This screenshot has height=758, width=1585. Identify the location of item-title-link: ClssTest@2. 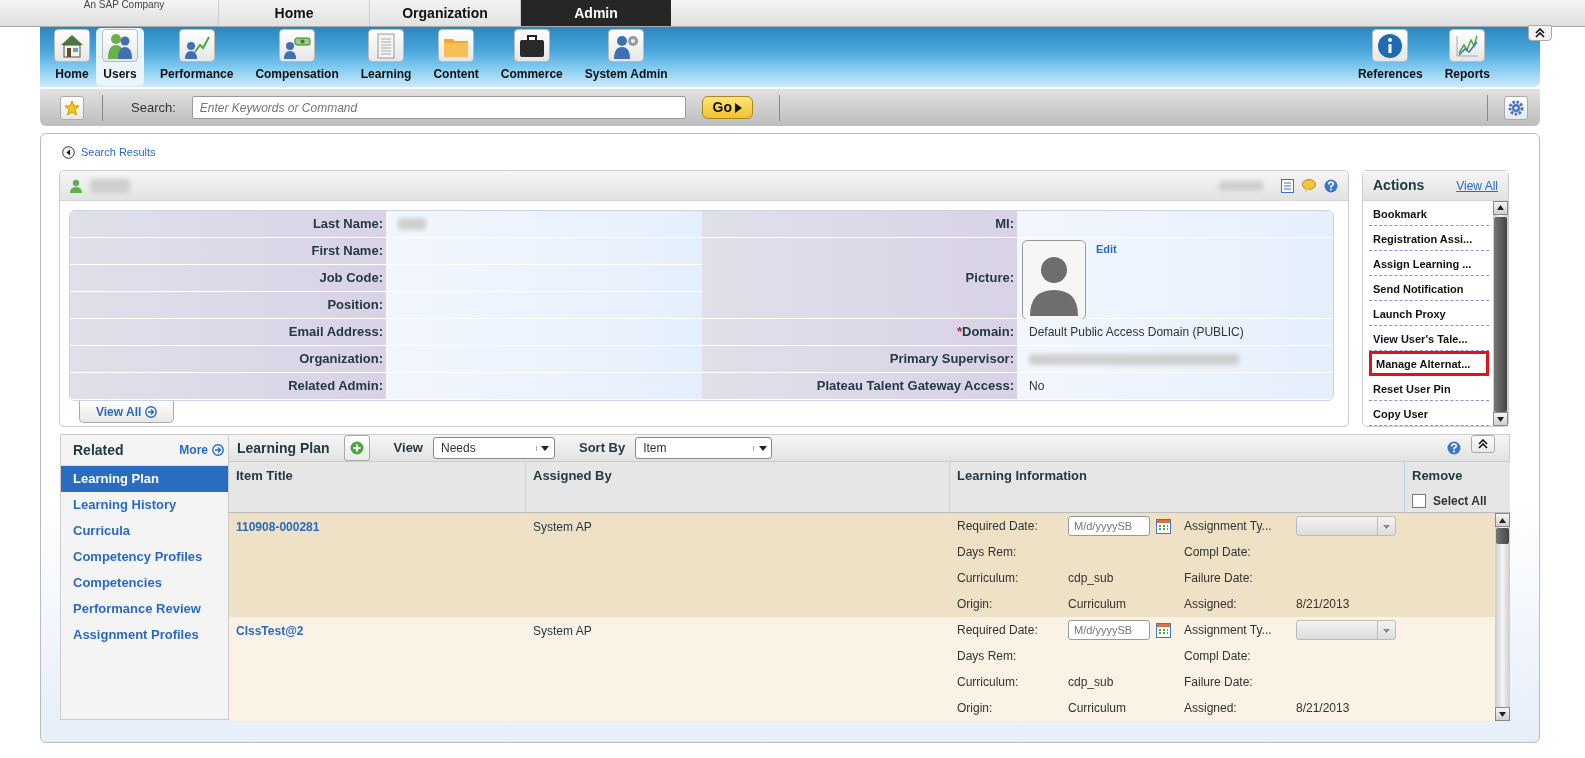
(270, 631).